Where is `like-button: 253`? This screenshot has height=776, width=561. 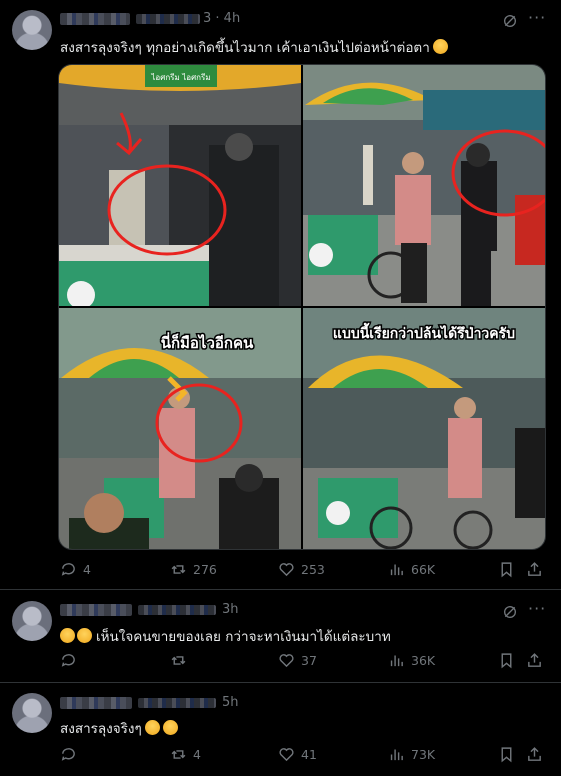
like-button: 253 is located at coordinates (301, 569).